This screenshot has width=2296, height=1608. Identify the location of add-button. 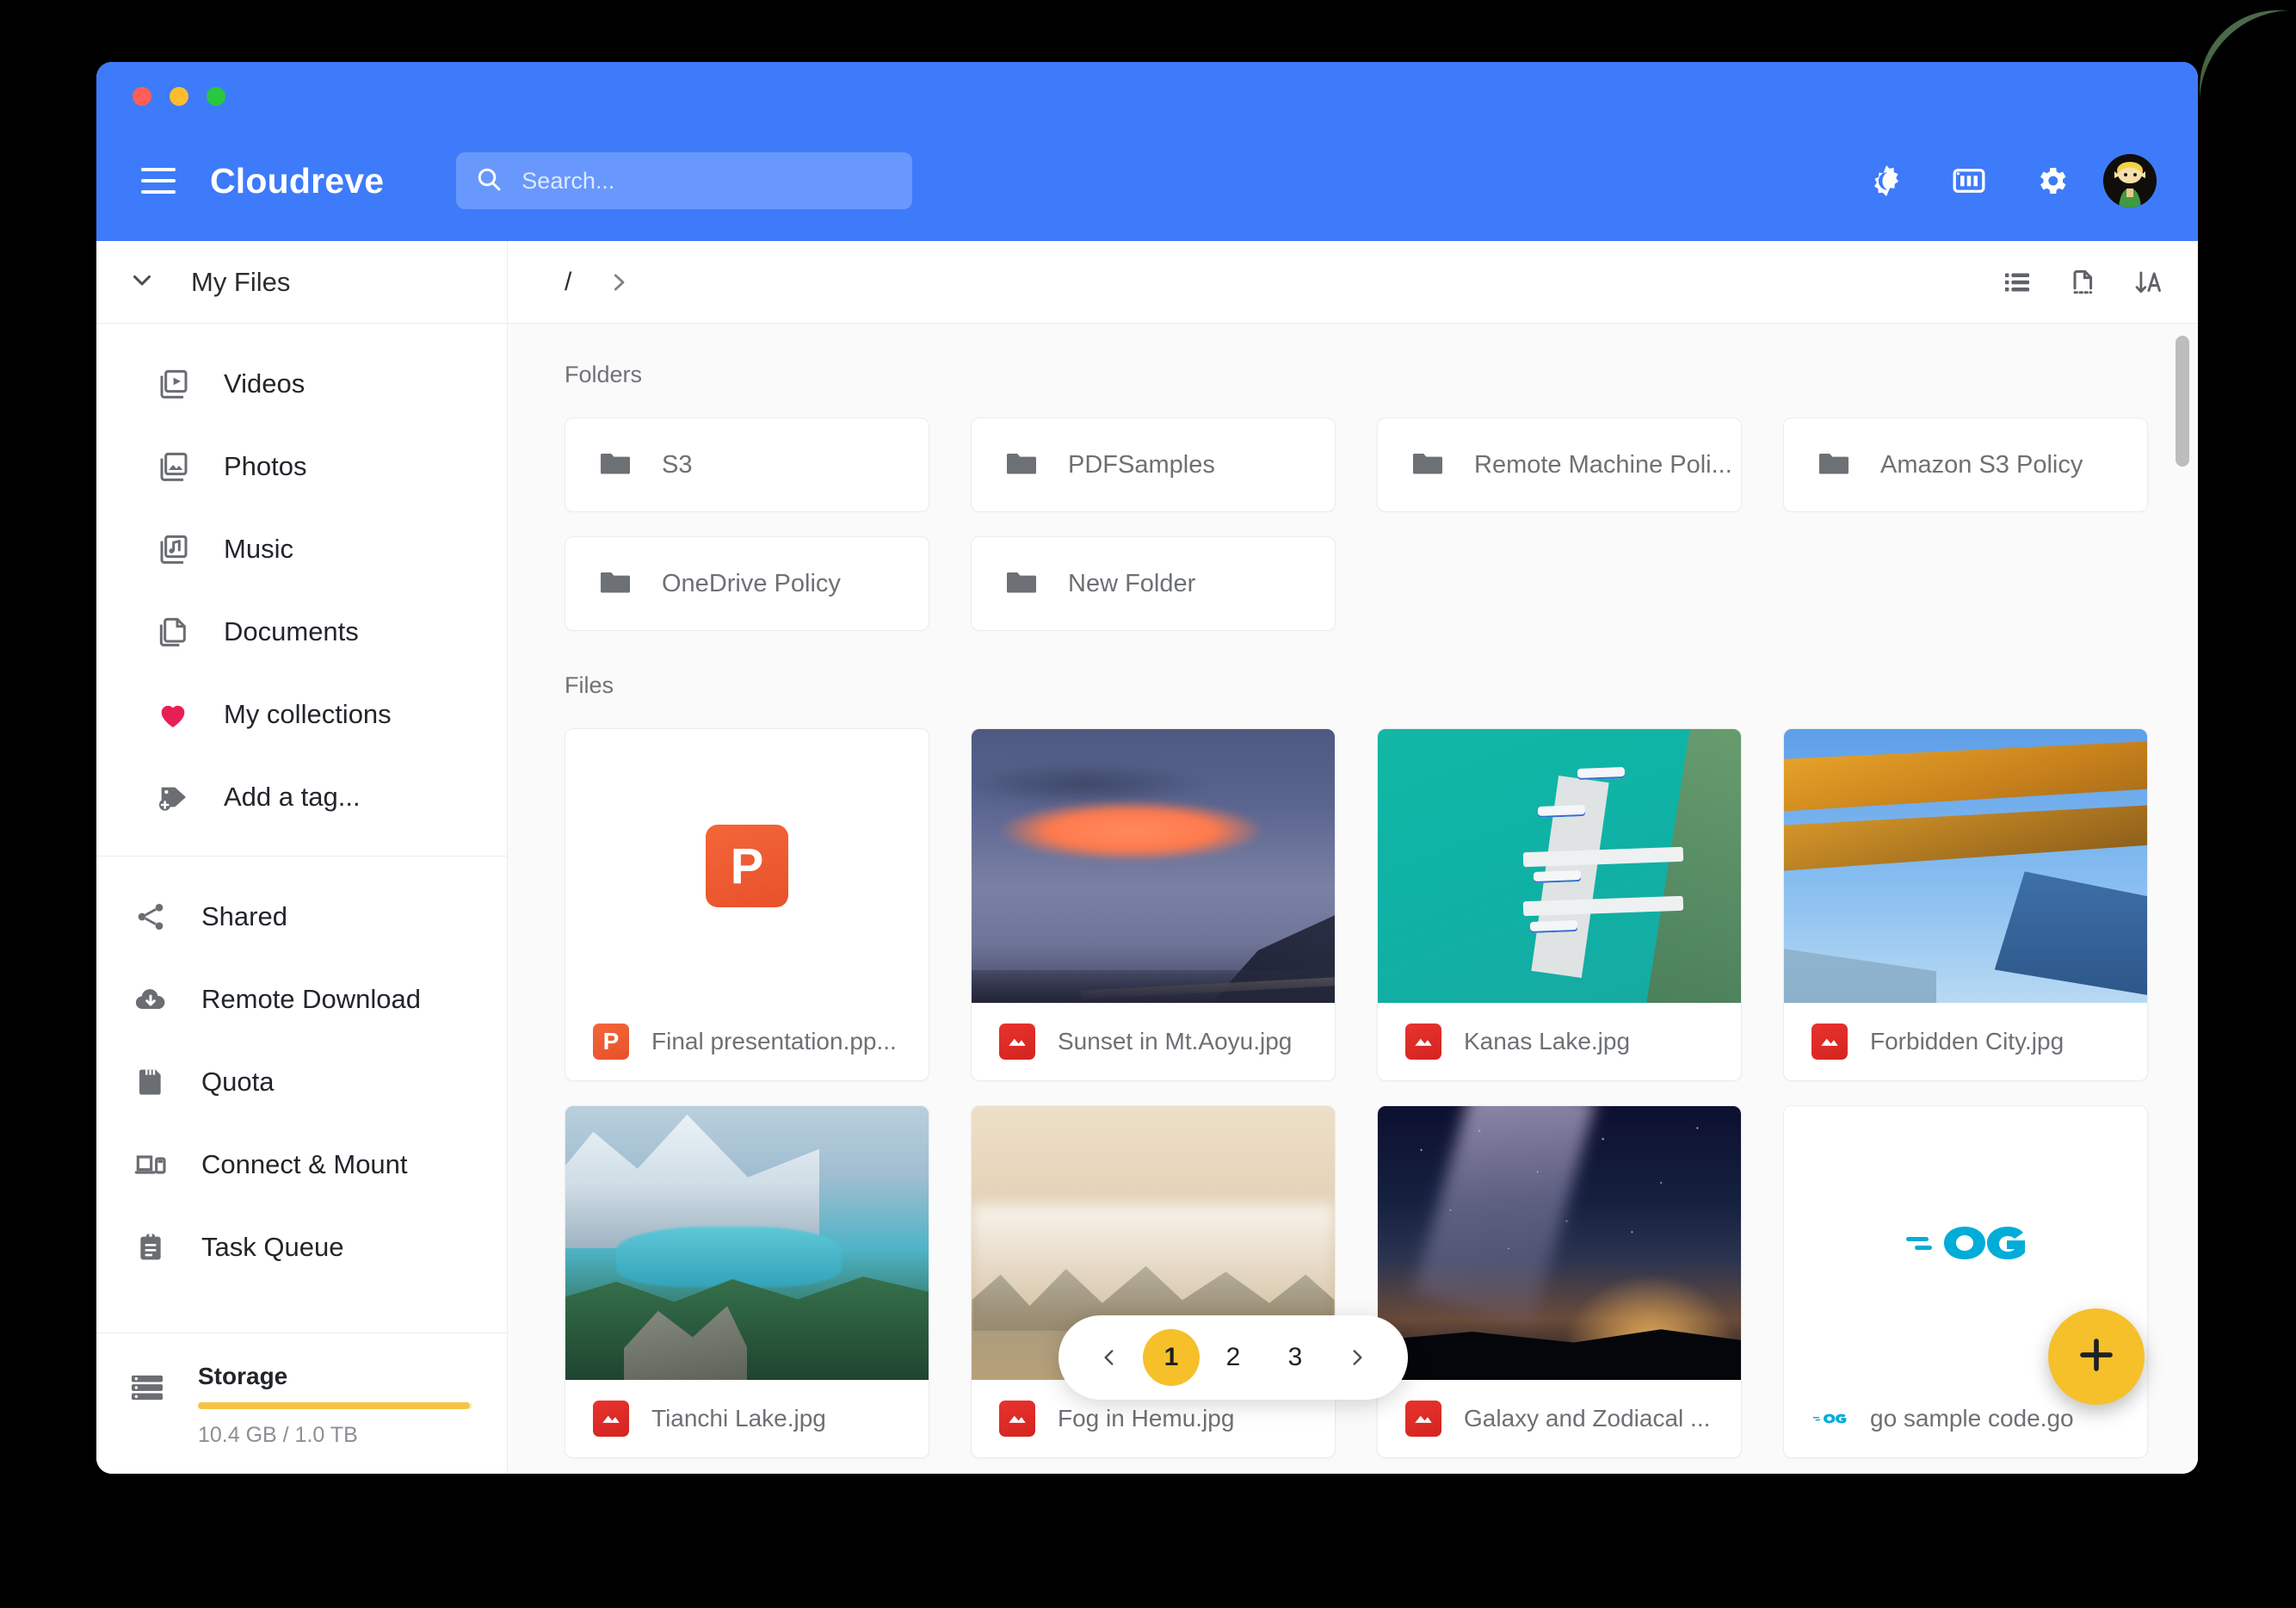
(2096, 1356).